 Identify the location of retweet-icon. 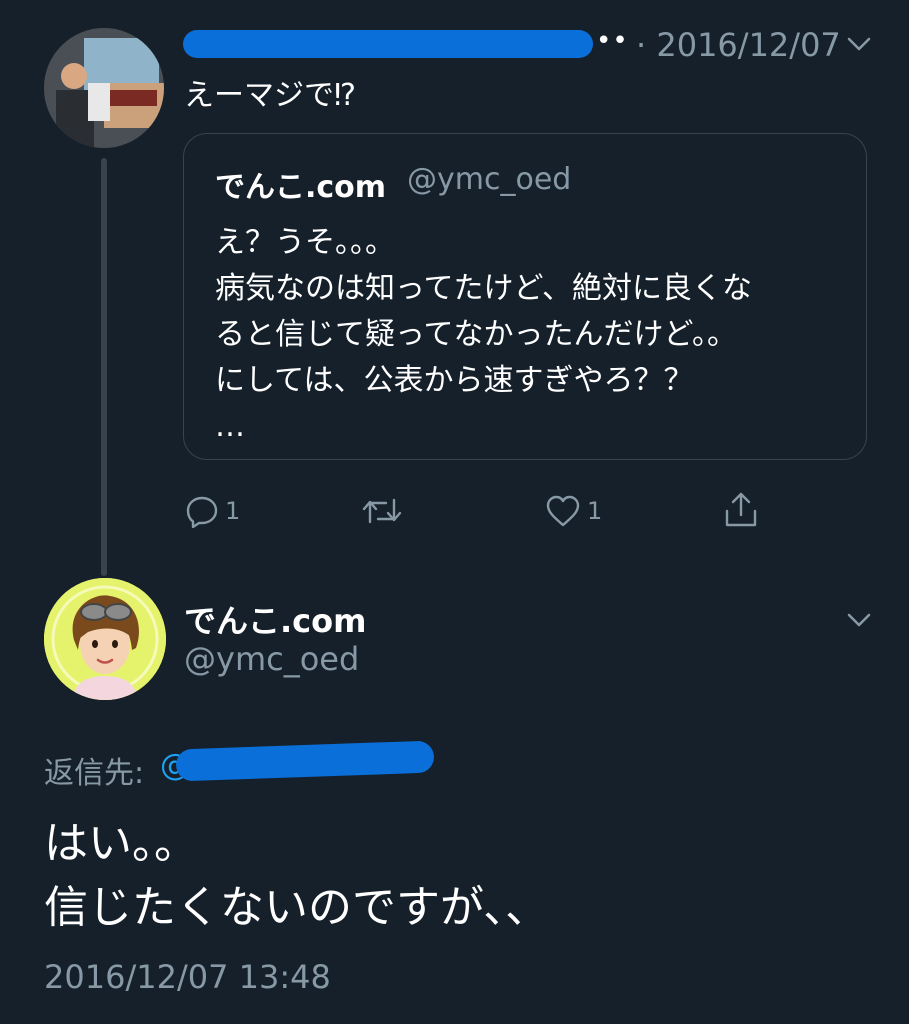
(382, 511).